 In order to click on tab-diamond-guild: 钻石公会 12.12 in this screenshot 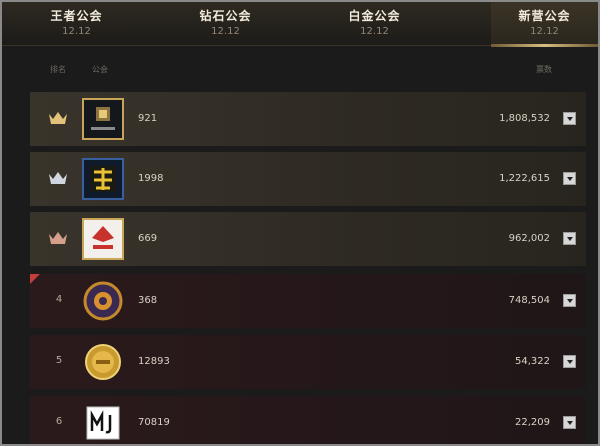, I will do `click(225, 24)`.